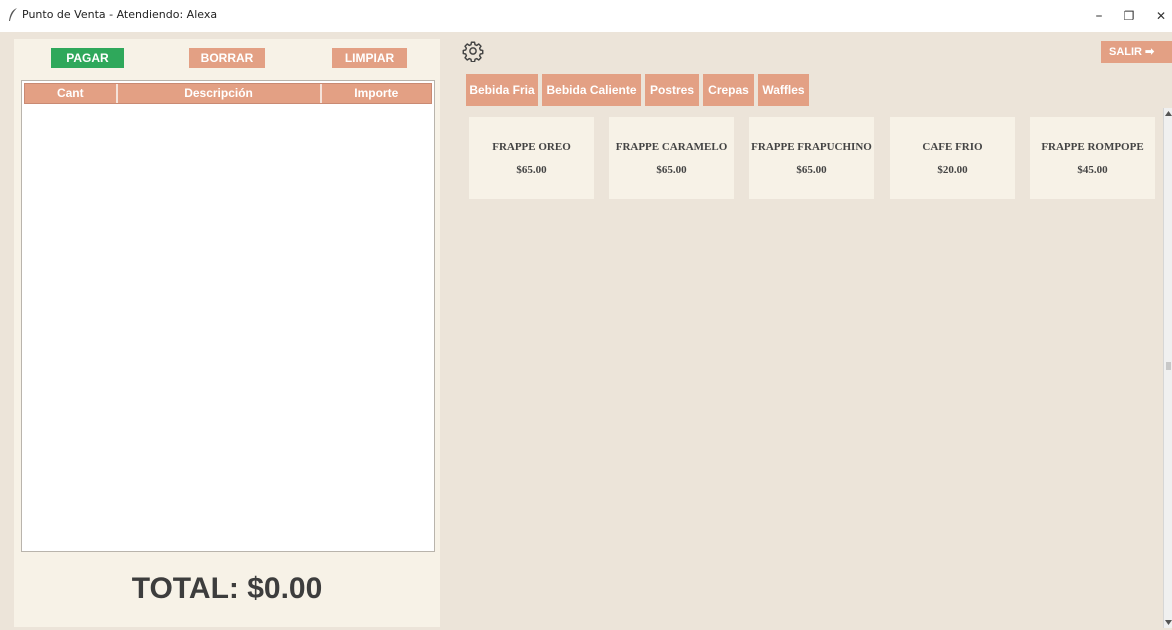 The height and width of the screenshot is (630, 1172). I want to click on delete-button: BORRAR, so click(227, 58).